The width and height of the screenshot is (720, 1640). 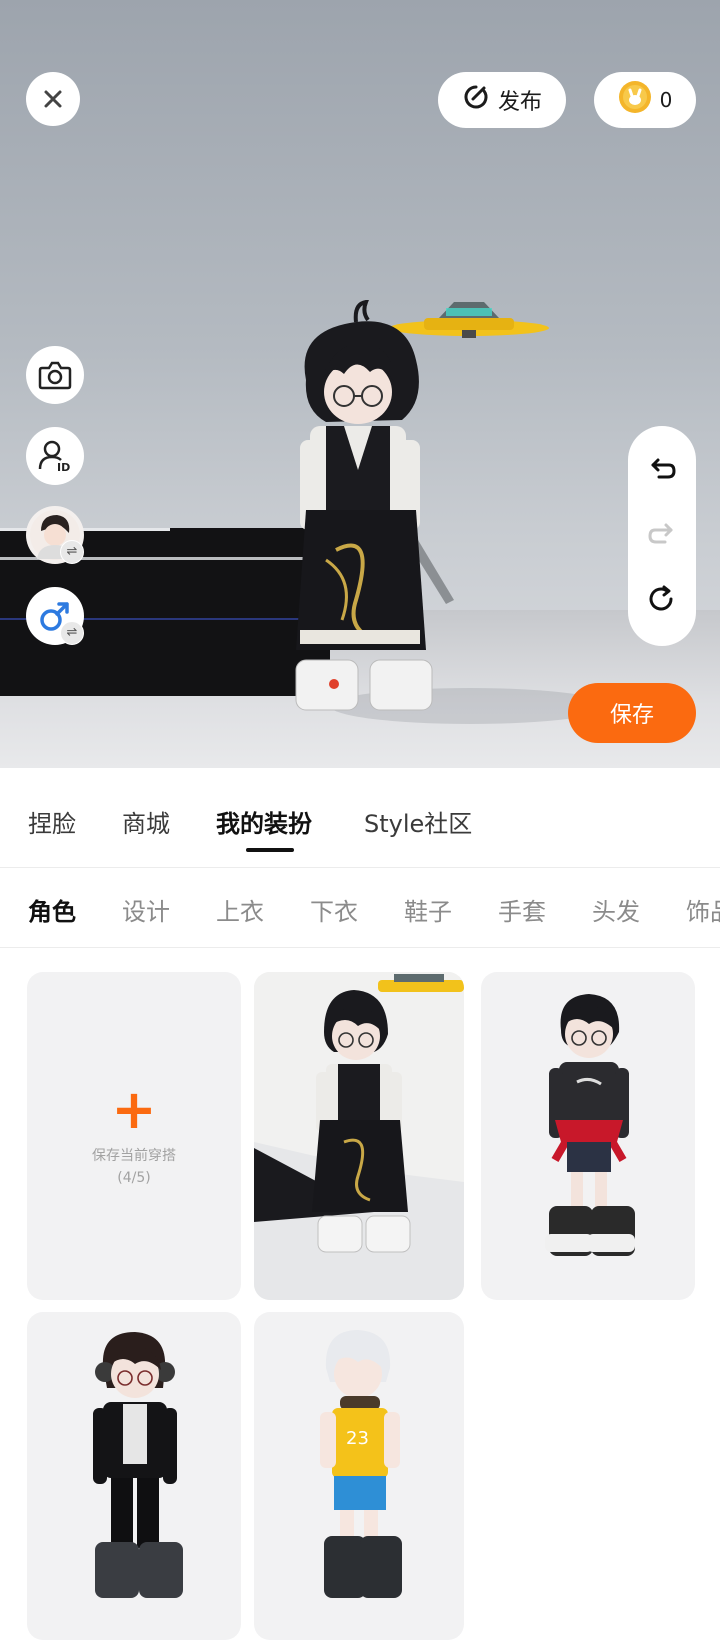 What do you see at coordinates (52, 821) in the screenshot?
I see `tab-face: 捏脸` at bounding box center [52, 821].